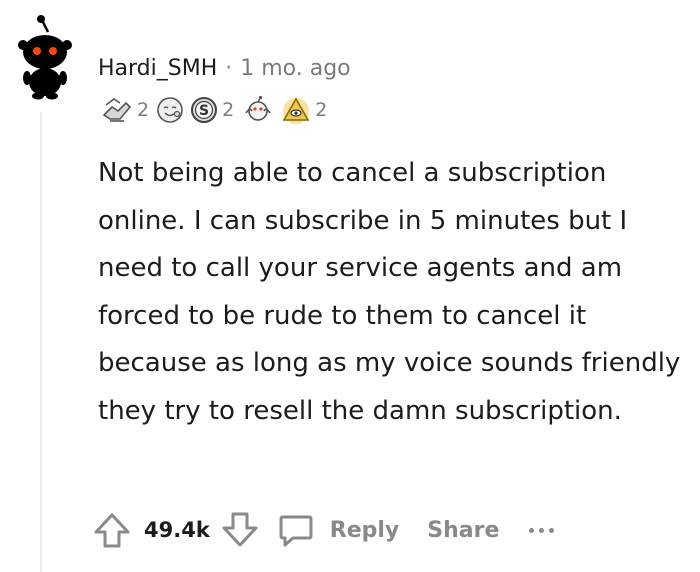  Describe the element at coordinates (41, 342) in the screenshot. I see `thread-line` at that location.